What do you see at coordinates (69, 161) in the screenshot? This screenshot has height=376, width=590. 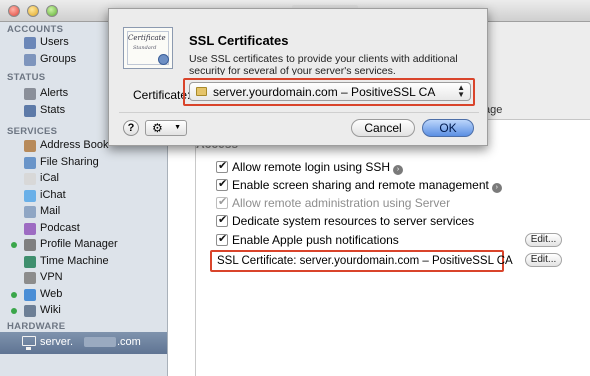 I see `sidebar-item-label: File Sharing` at bounding box center [69, 161].